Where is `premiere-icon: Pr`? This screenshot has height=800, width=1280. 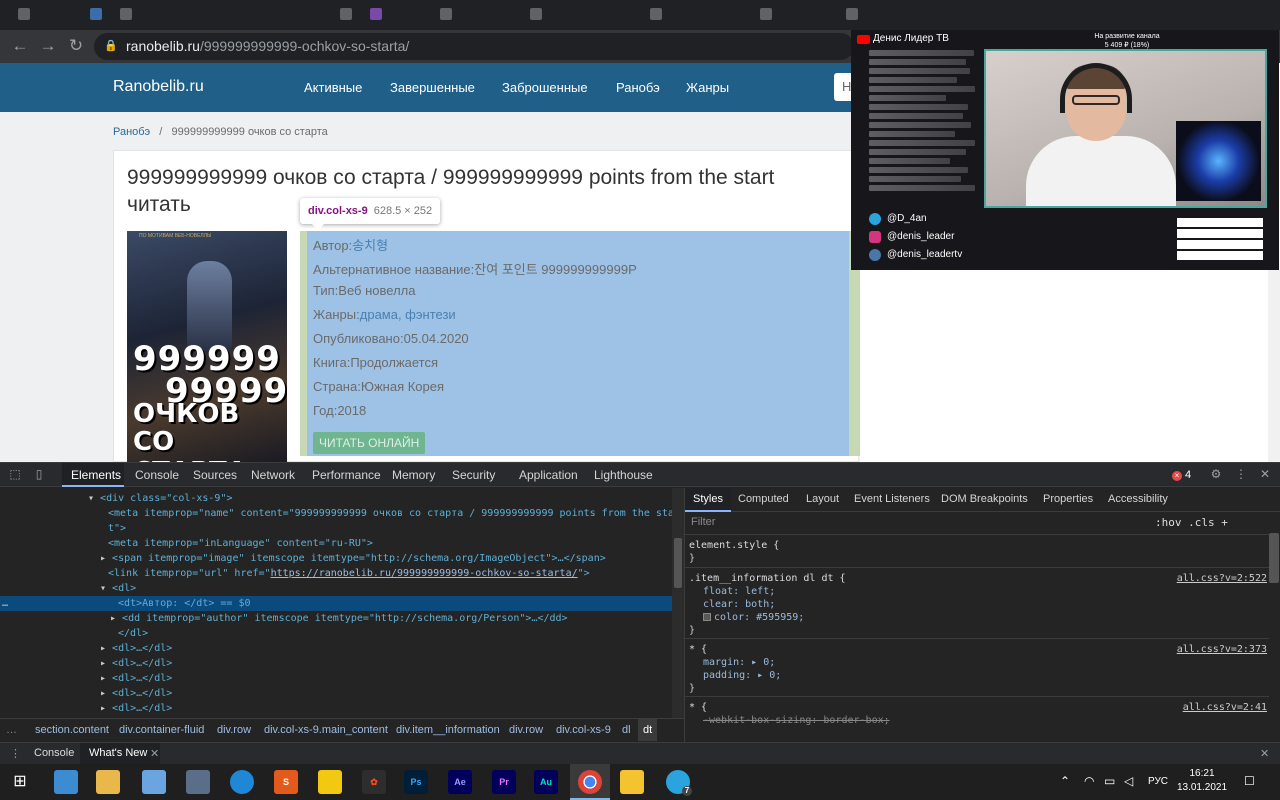 premiere-icon: Pr is located at coordinates (504, 782).